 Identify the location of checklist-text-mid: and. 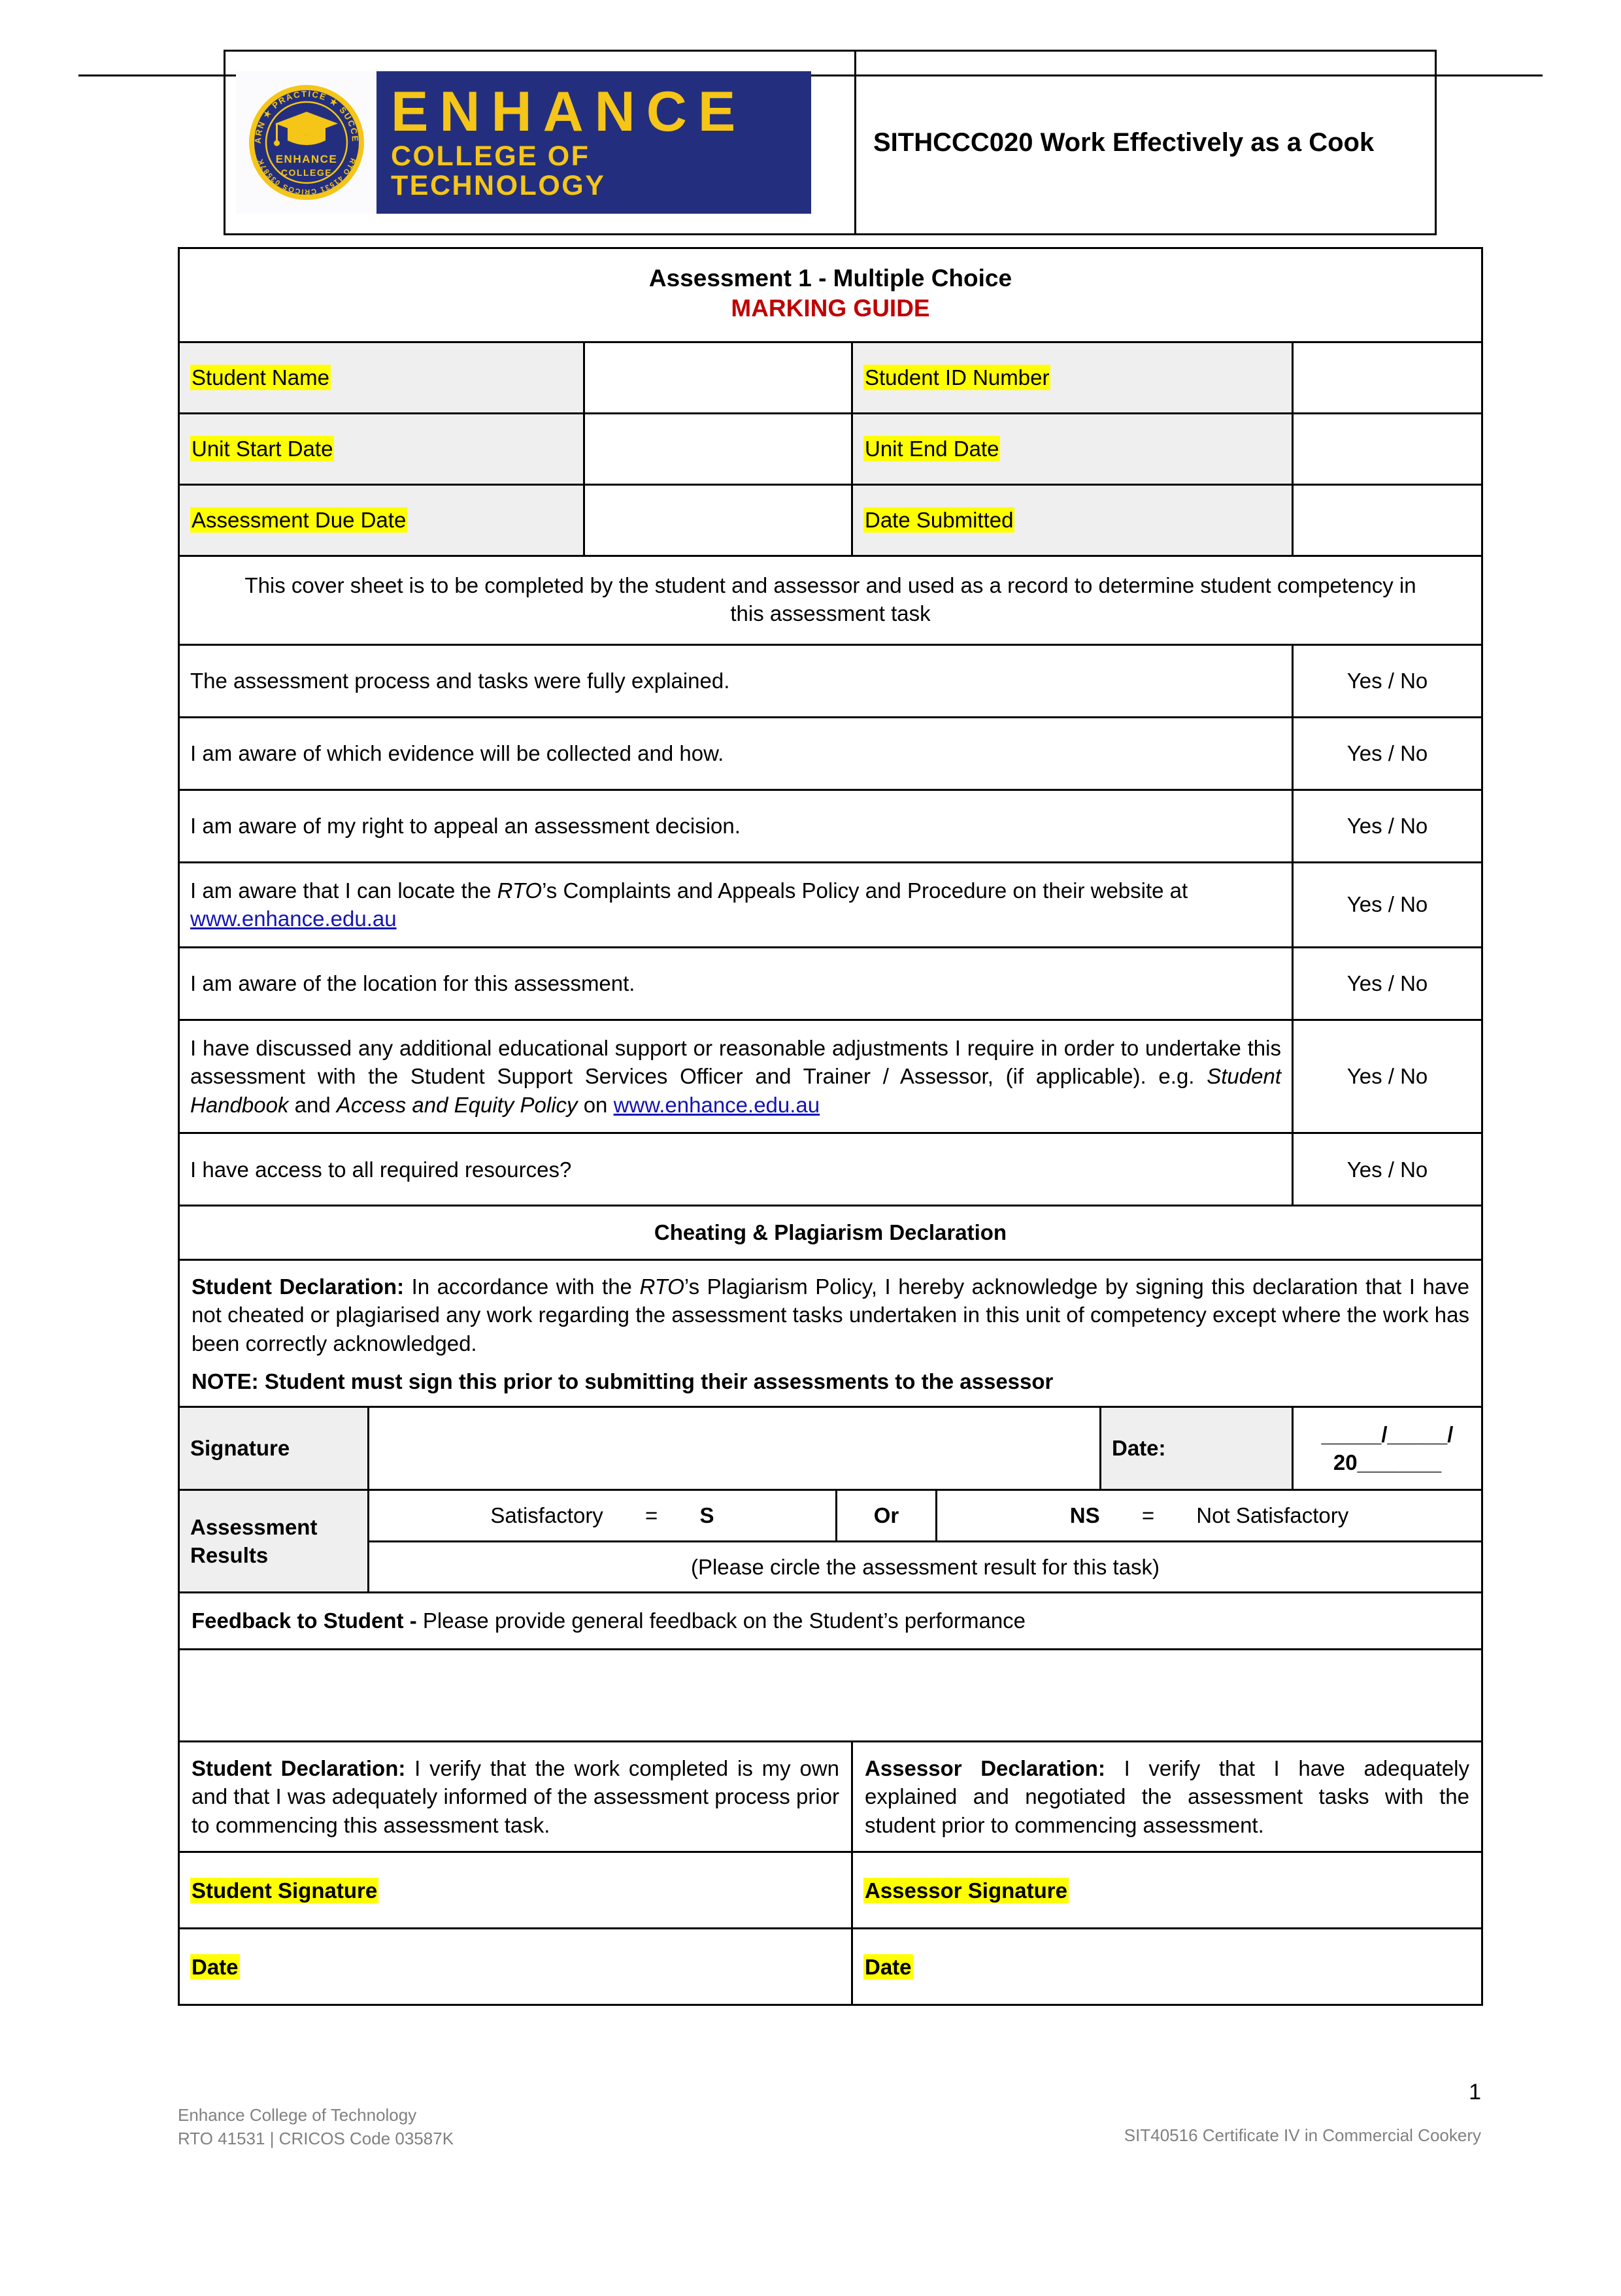
(313, 1104).